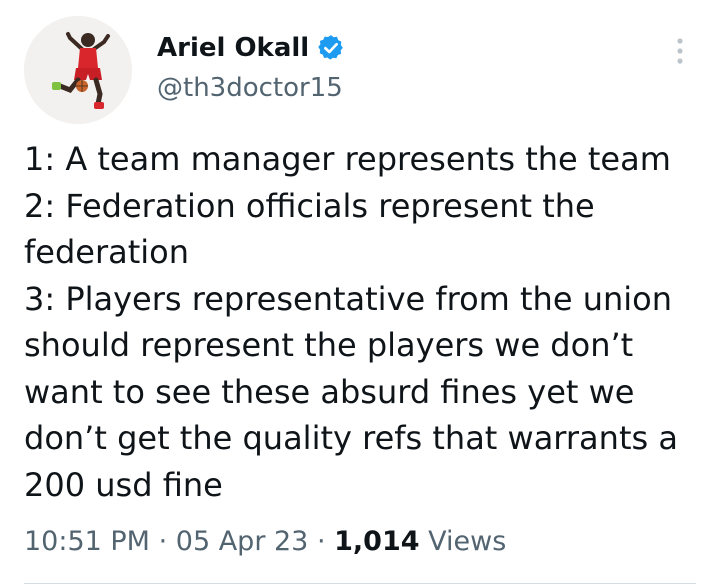 This screenshot has width=720, height=587. I want to click on views-label: Views, so click(467, 541).